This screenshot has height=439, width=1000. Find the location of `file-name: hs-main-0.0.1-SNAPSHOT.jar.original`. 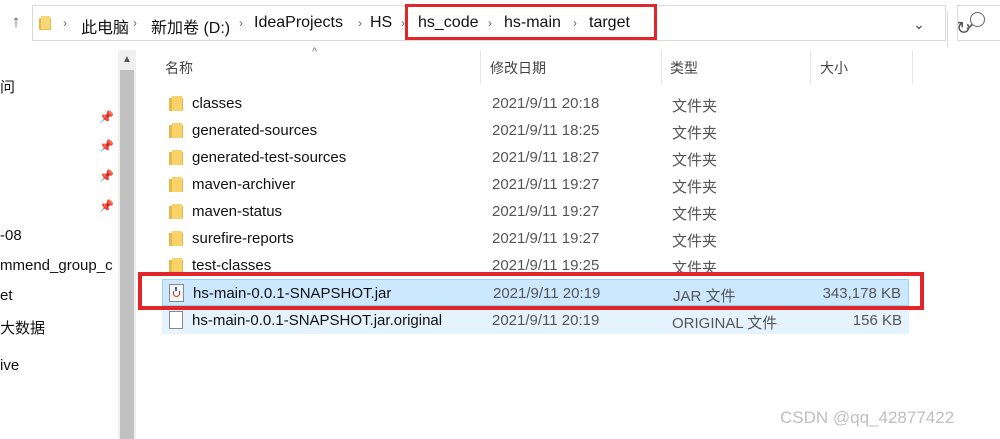

file-name: hs-main-0.0.1-SNAPSHOT.jar.original is located at coordinates (317, 320).